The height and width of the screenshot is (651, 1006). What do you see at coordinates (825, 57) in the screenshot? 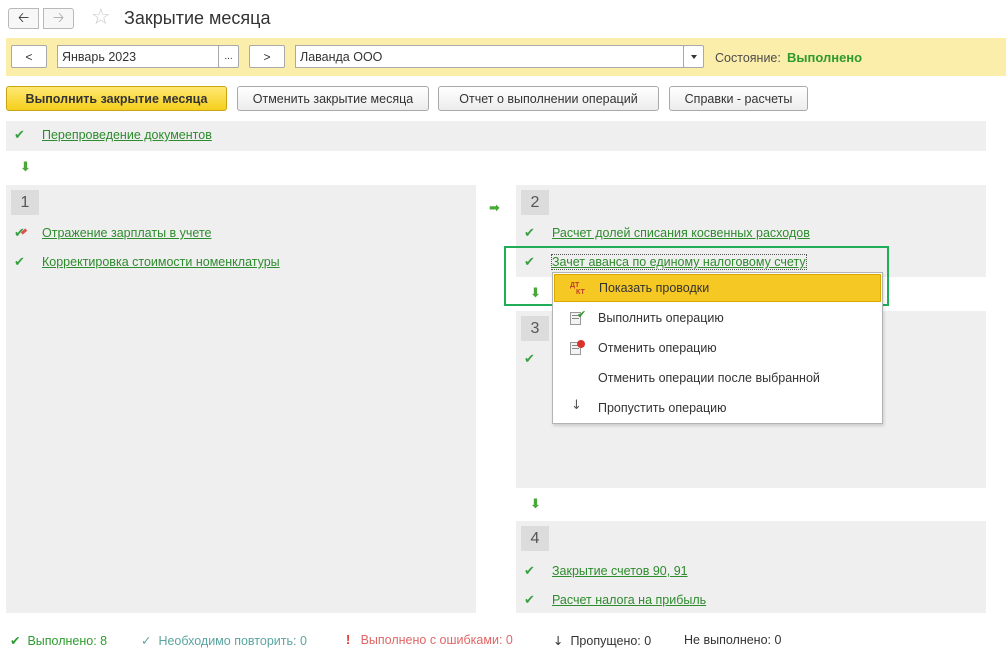
I see `state-value: Выполнено` at bounding box center [825, 57].